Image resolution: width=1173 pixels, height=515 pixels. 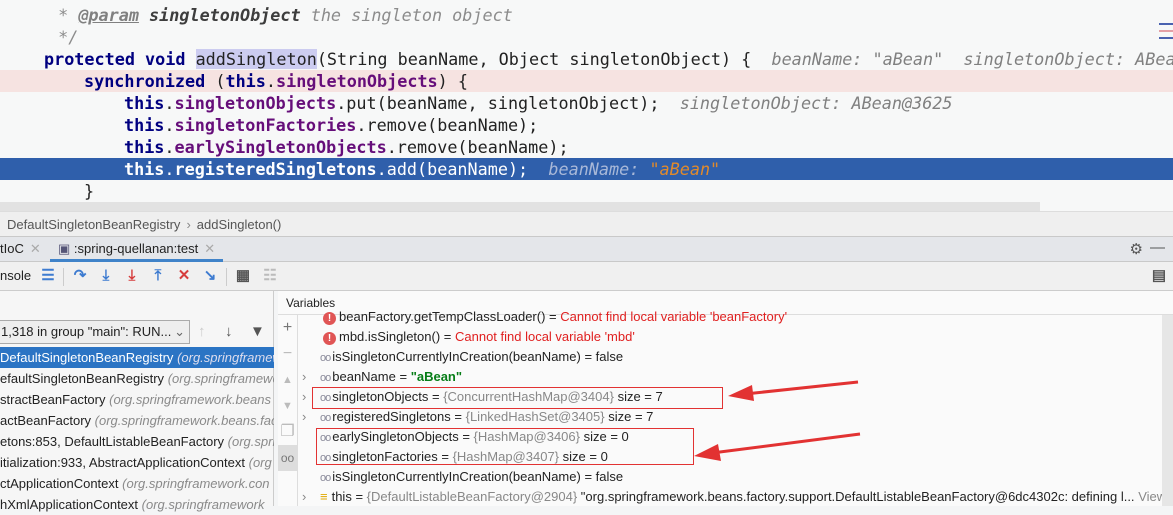 I want to click on annotation-arrows, so click(x=777, y=420).